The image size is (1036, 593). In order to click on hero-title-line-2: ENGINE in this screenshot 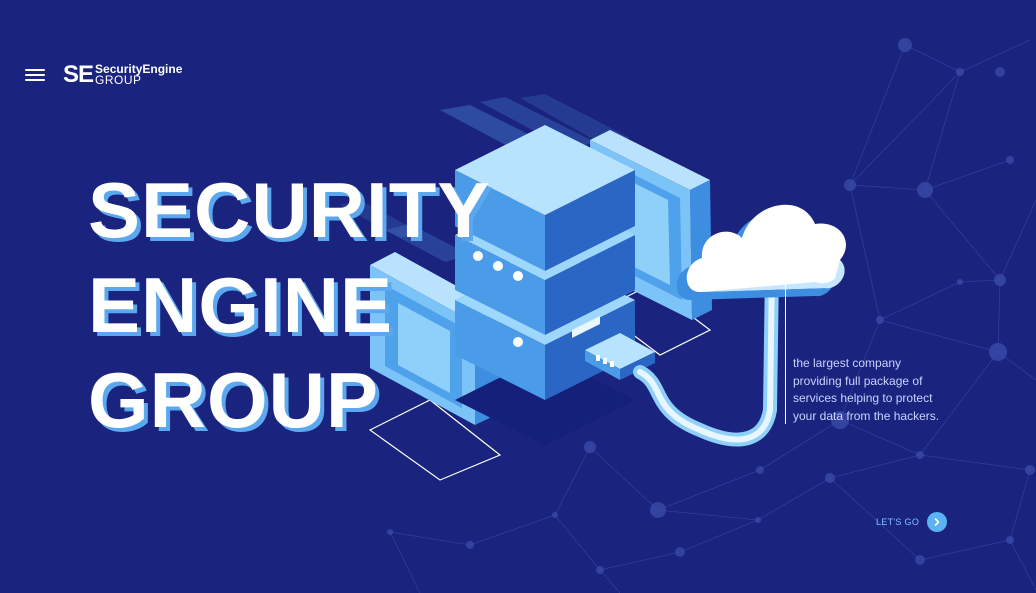, I will do `click(241, 305)`.